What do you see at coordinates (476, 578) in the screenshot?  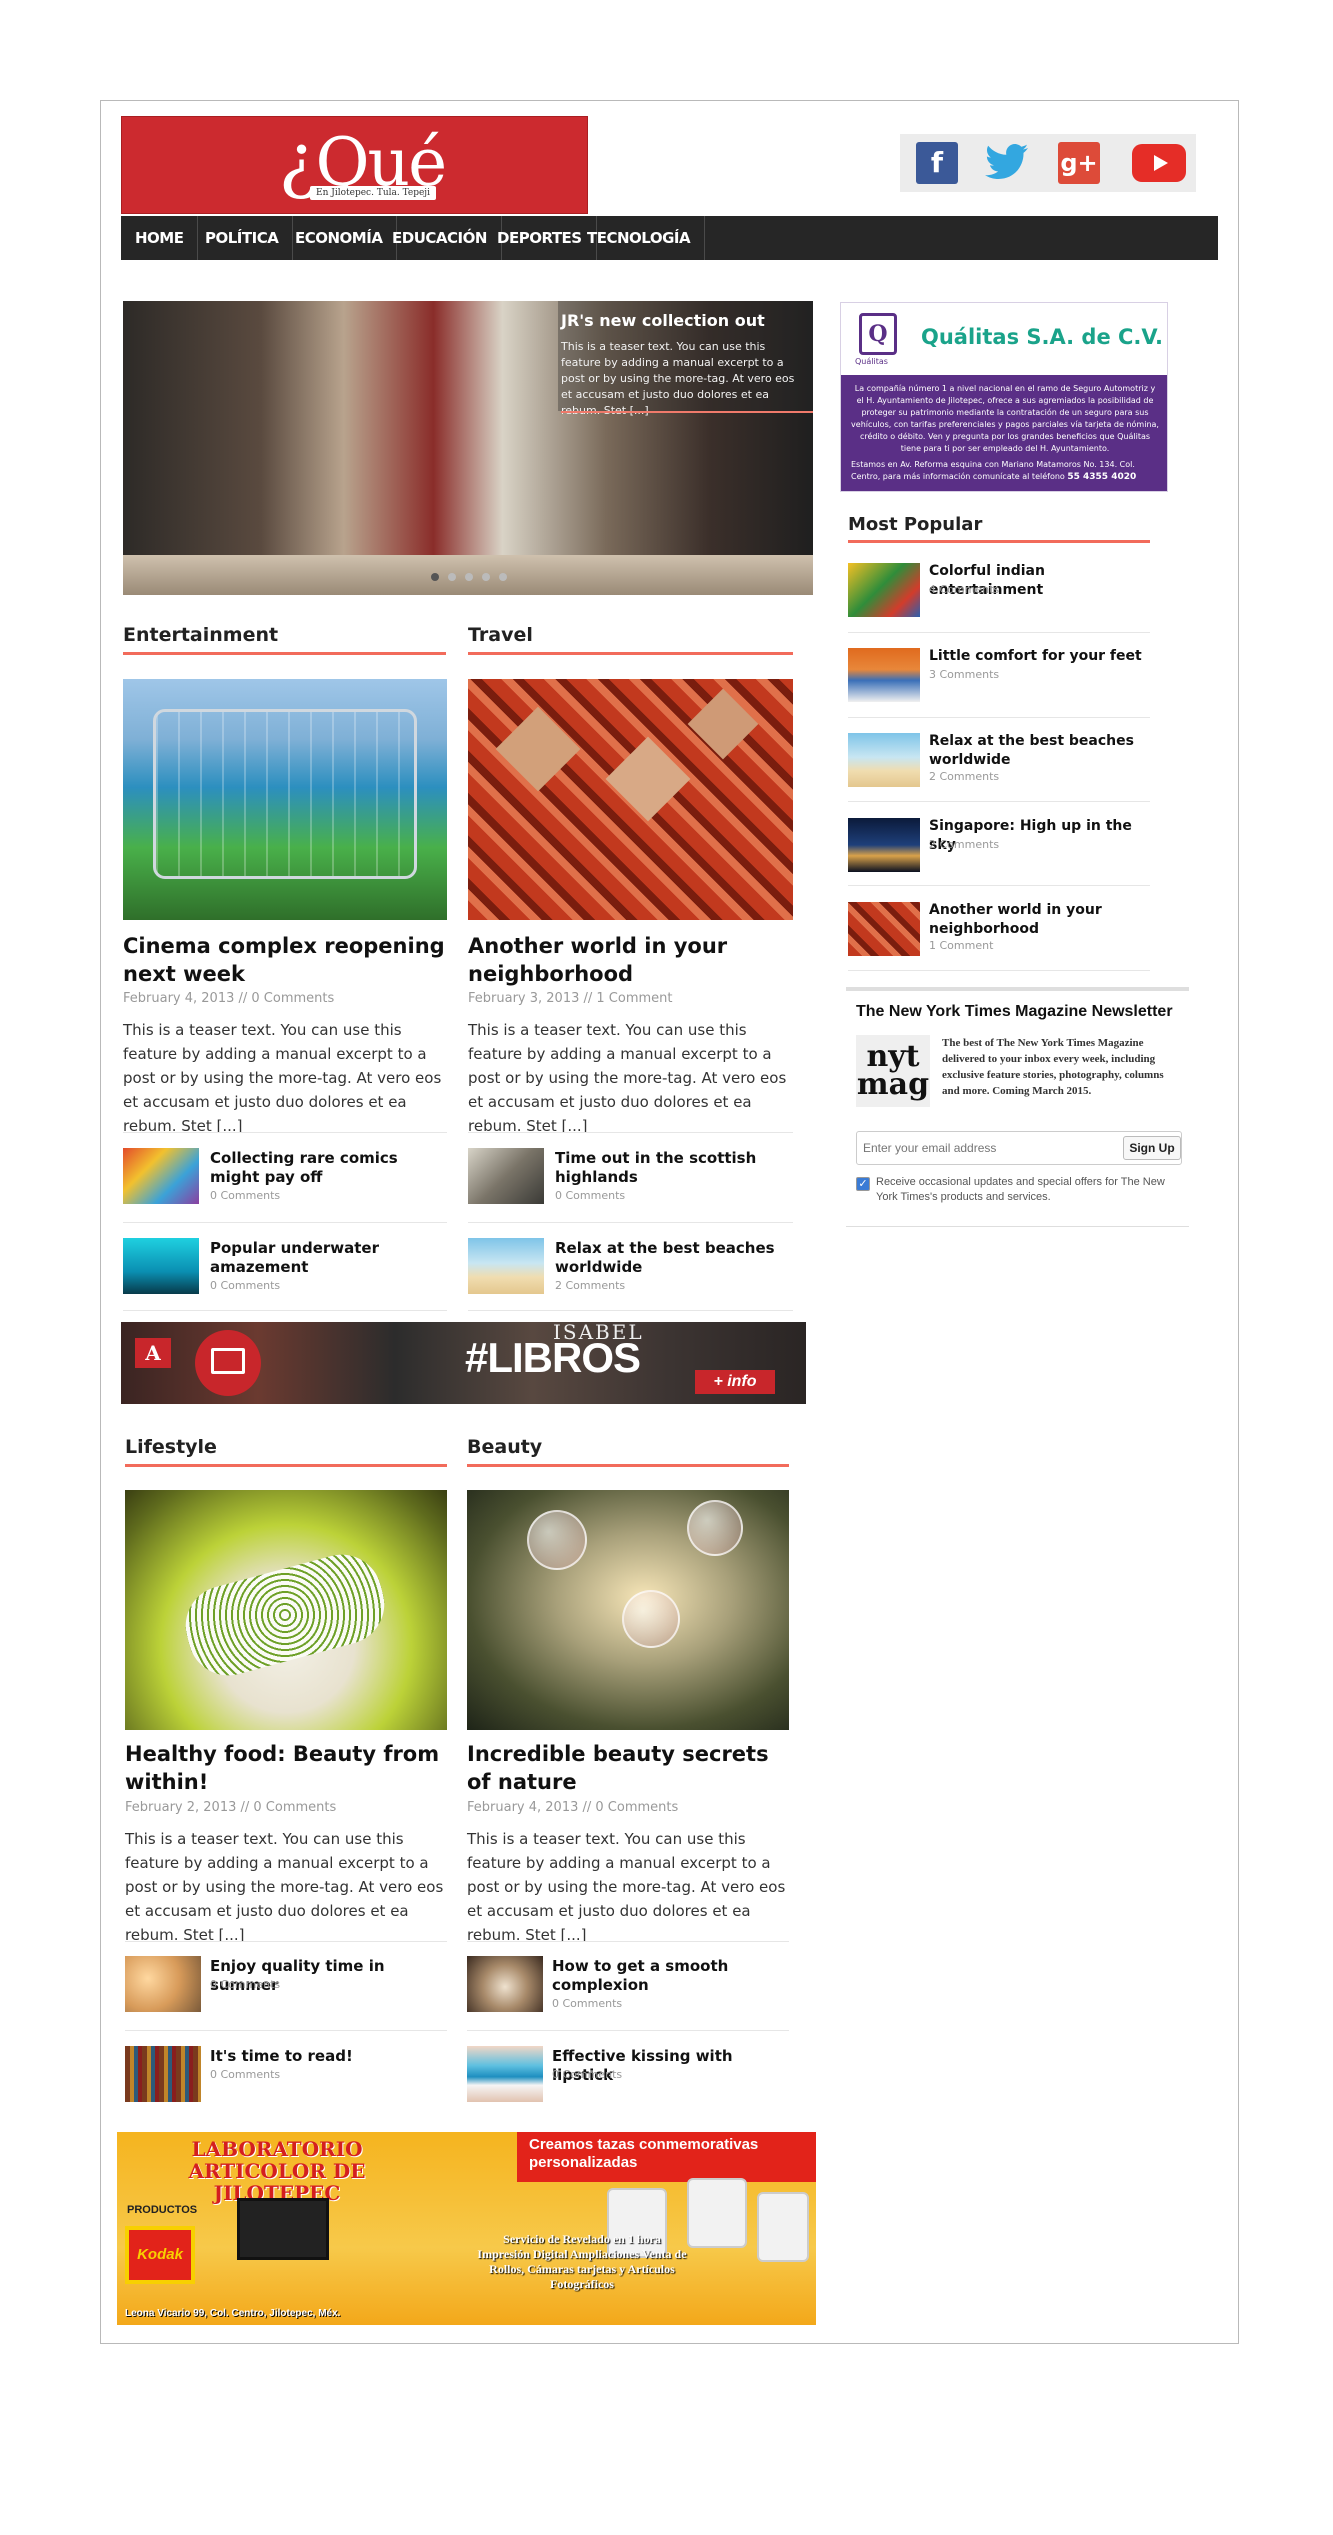 I see `slider-dots` at bounding box center [476, 578].